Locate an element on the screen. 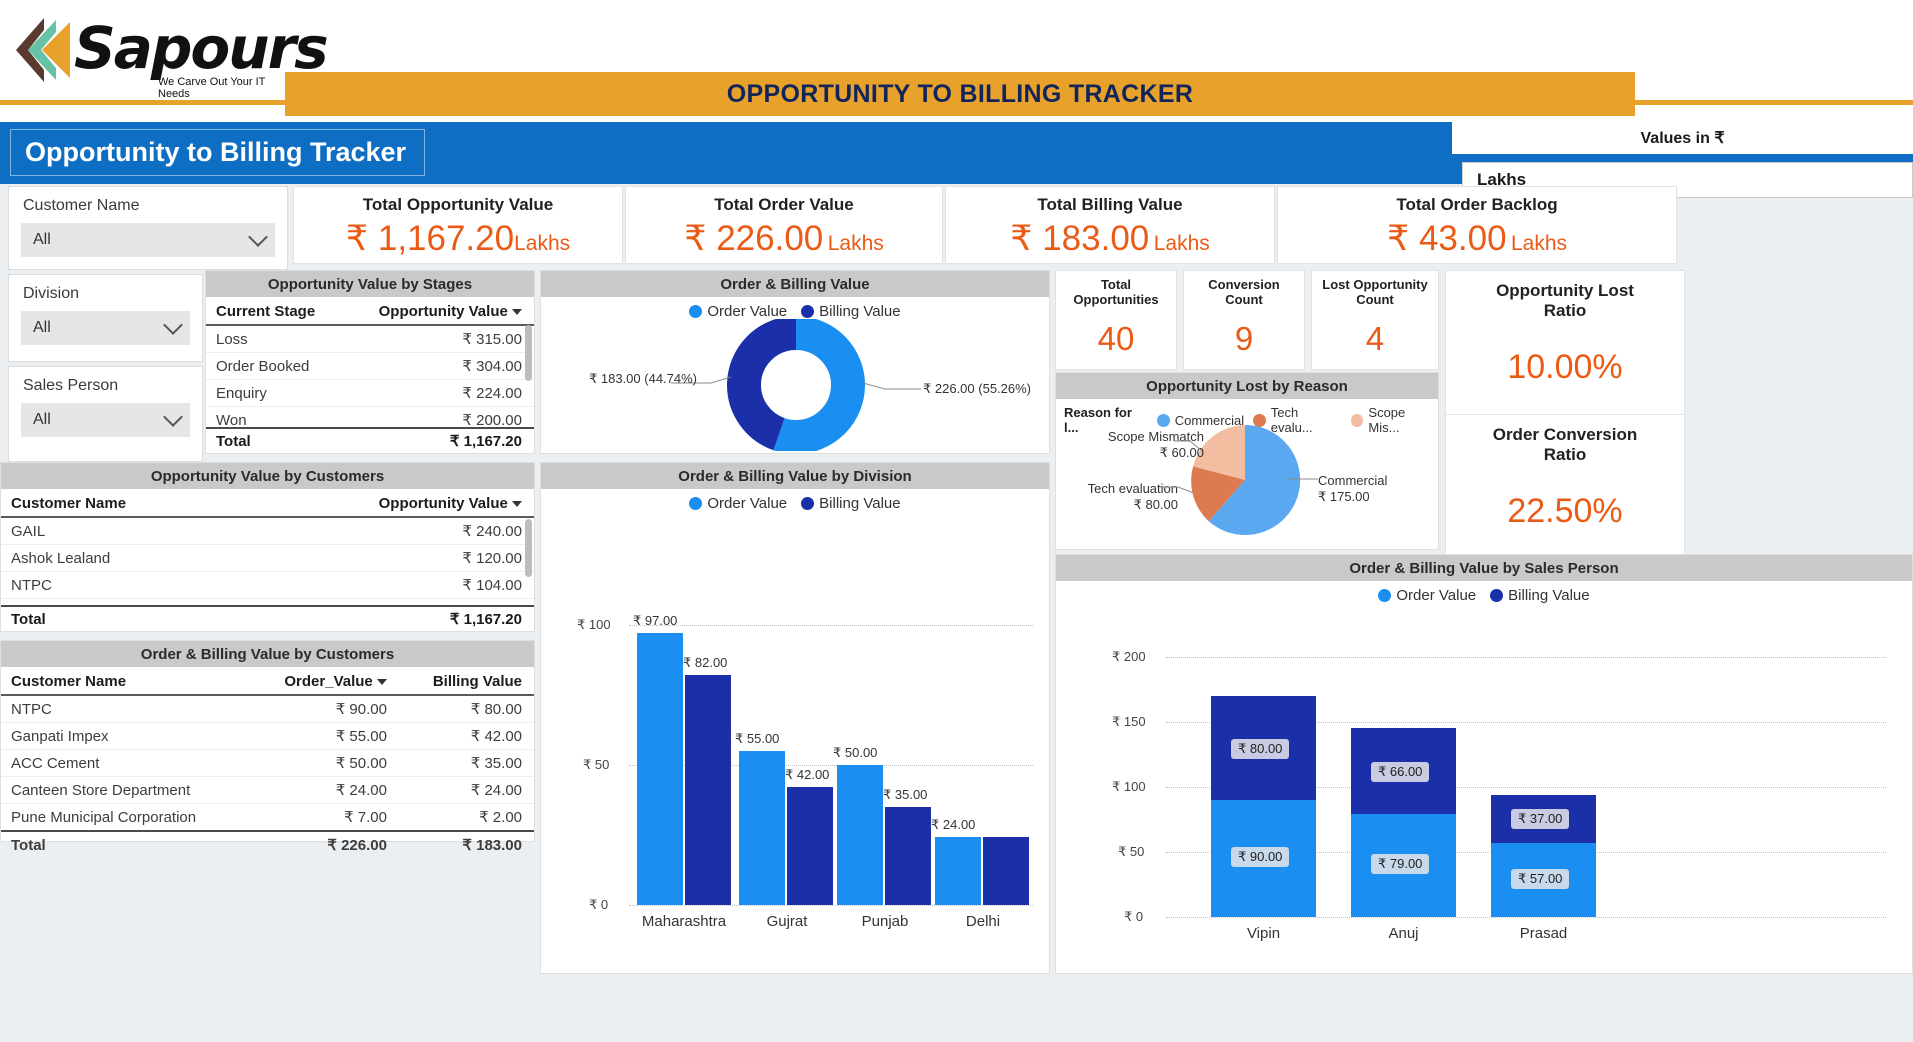  table-row: NTPC ₹ 104.00 is located at coordinates (267, 585).